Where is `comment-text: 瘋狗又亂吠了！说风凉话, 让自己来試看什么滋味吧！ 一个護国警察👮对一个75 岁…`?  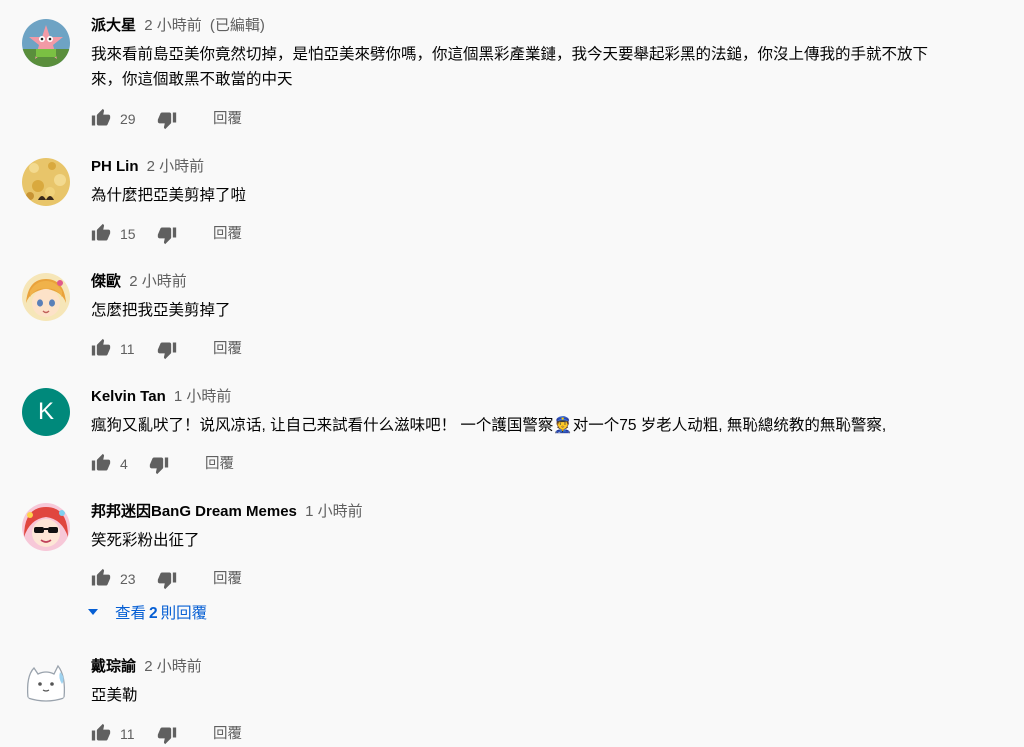
comment-text: 瘋狗又亂吠了！说风凉话, 让自己来試看什么滋味吧！ 一个護国警察👮对一个75 岁… is located at coordinates (557, 425).